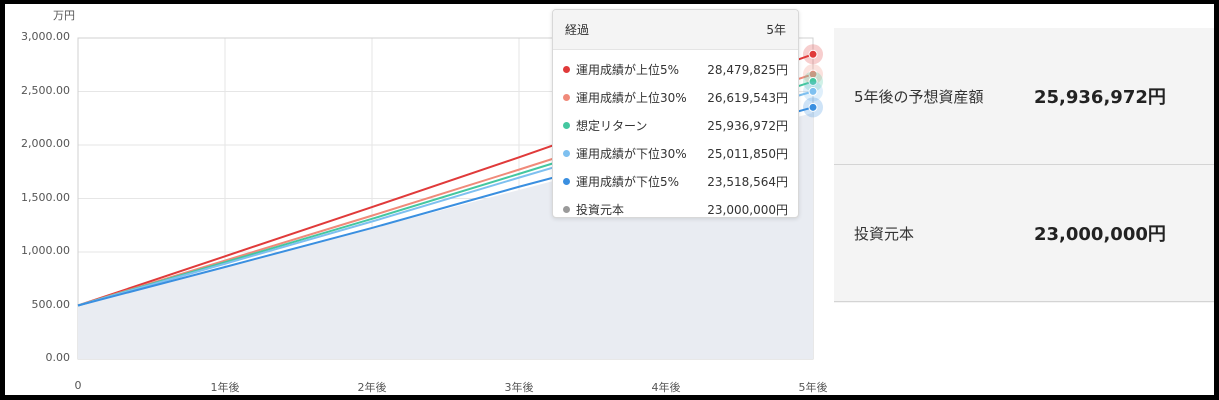 The width and height of the screenshot is (1219, 400). Describe the element at coordinates (628, 181) in the screenshot. I see `tooltip-row-label: 運用成績が下位5%` at that location.